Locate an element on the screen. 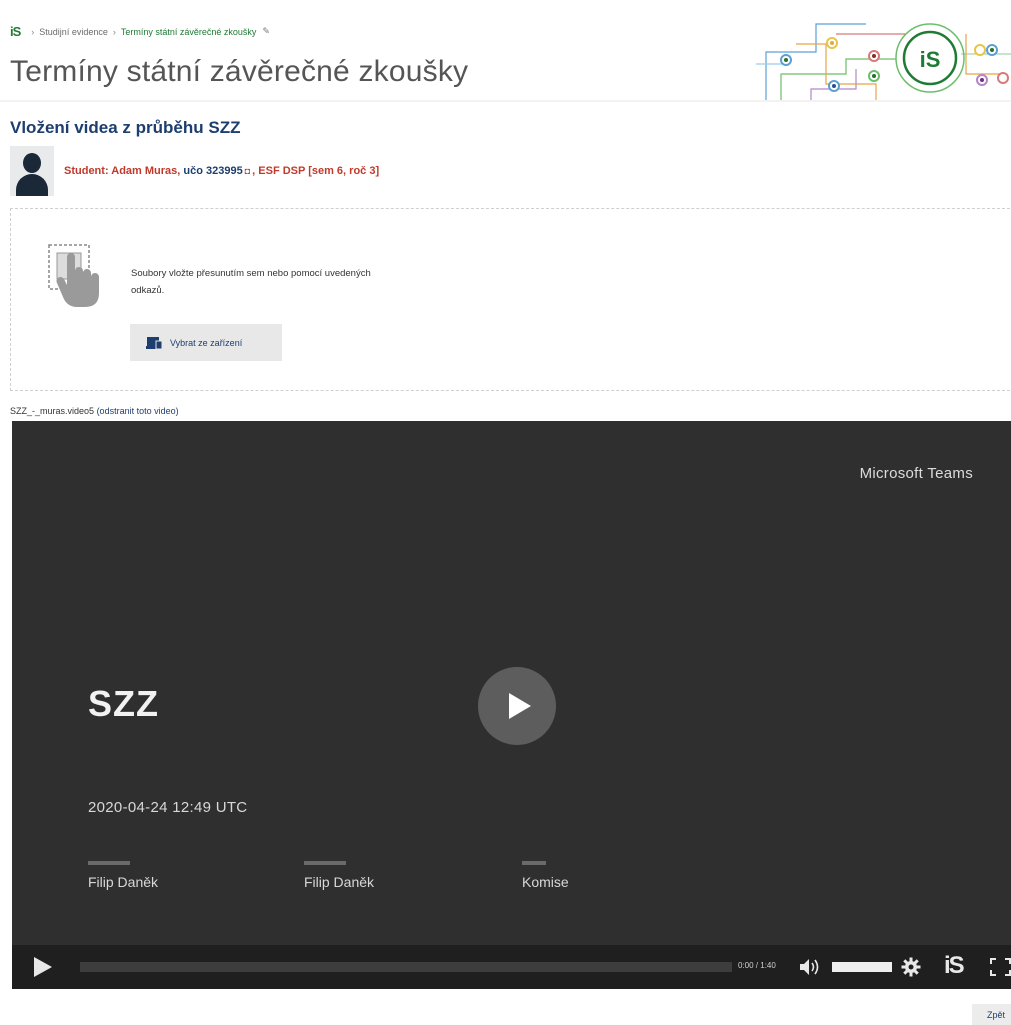 The height and width of the screenshot is (1025, 1011). drag-drop-hand-icon is located at coordinates (73, 275).